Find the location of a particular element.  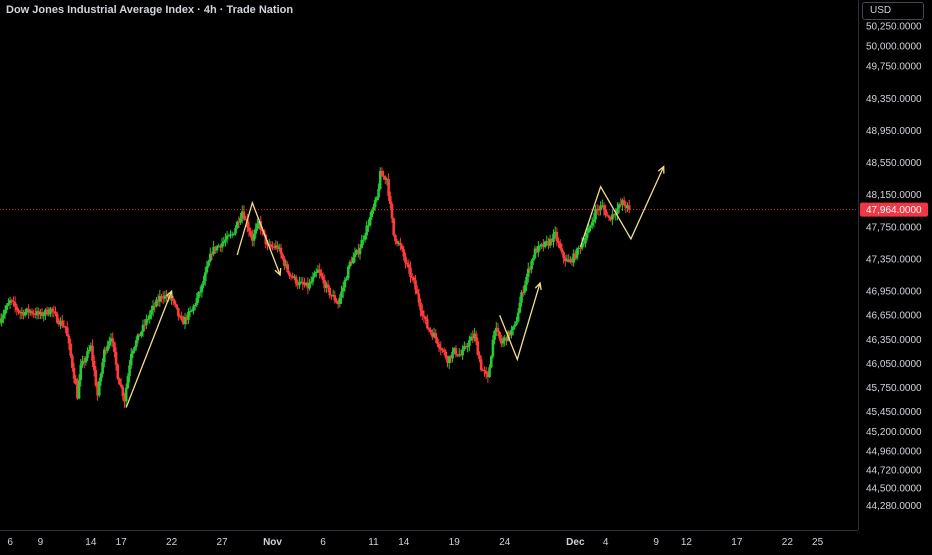

price-tick-label: 45,750.0000 is located at coordinates (894, 388).